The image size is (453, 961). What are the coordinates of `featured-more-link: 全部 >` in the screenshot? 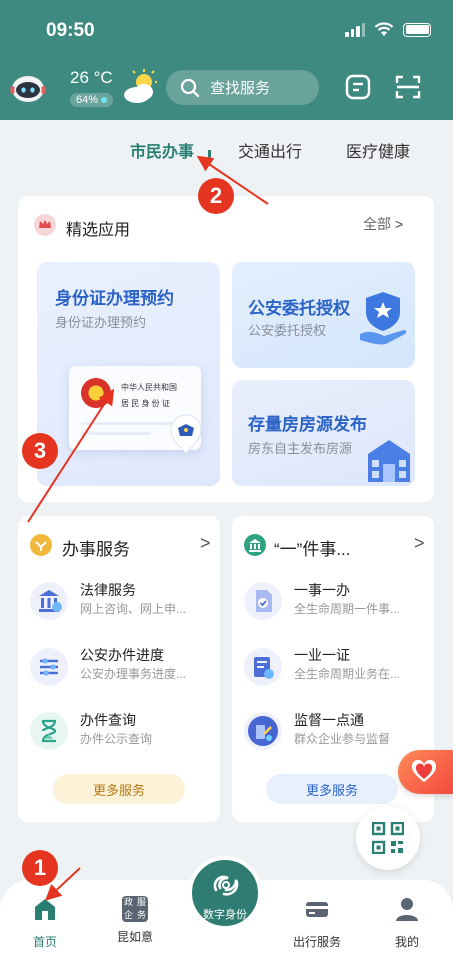 It's located at (383, 224).